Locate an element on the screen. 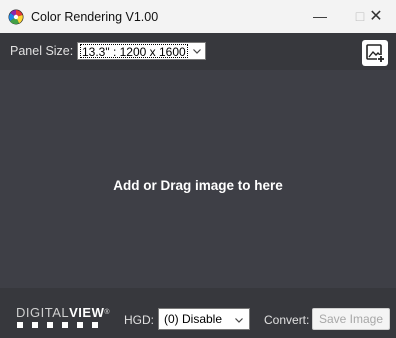 The image size is (396, 338). minimize-button: — is located at coordinates (320, 16).